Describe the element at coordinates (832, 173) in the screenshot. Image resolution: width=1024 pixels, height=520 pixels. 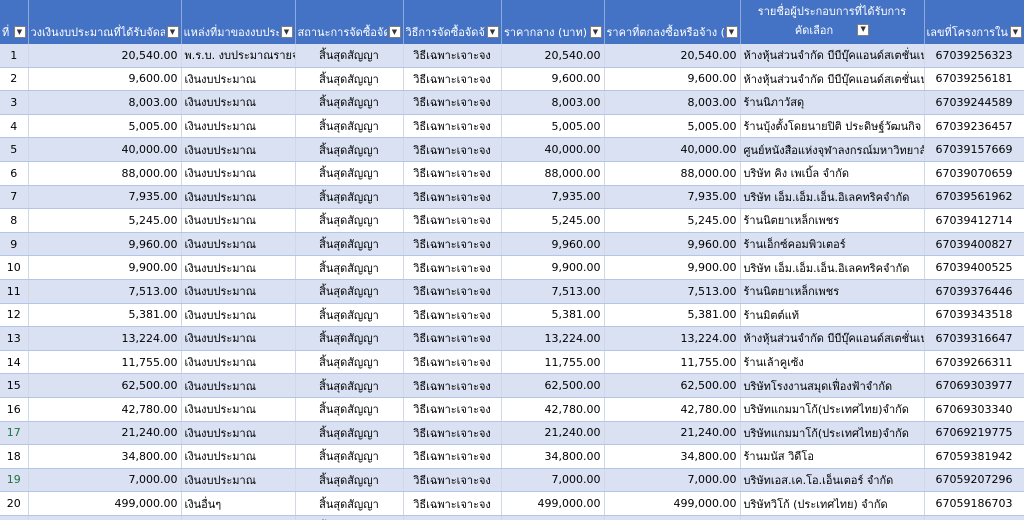
I see `cell-vendor: บริษัท คิง เพเบิ้ล จำกัด` at that location.